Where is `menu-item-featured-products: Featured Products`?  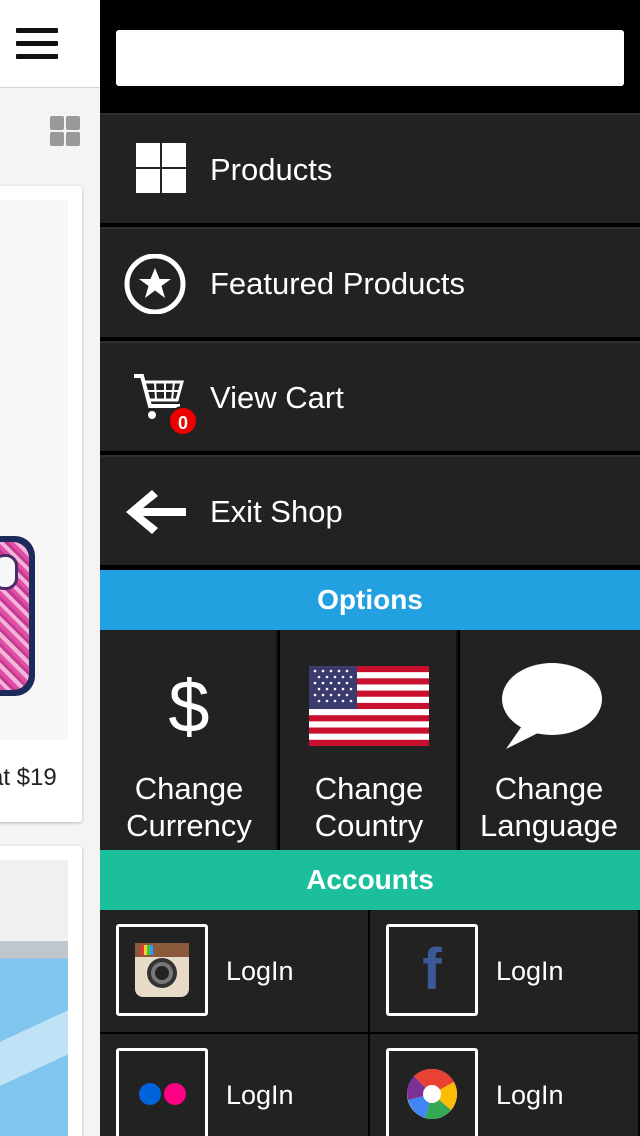 menu-item-featured-products: Featured Products is located at coordinates (370, 282).